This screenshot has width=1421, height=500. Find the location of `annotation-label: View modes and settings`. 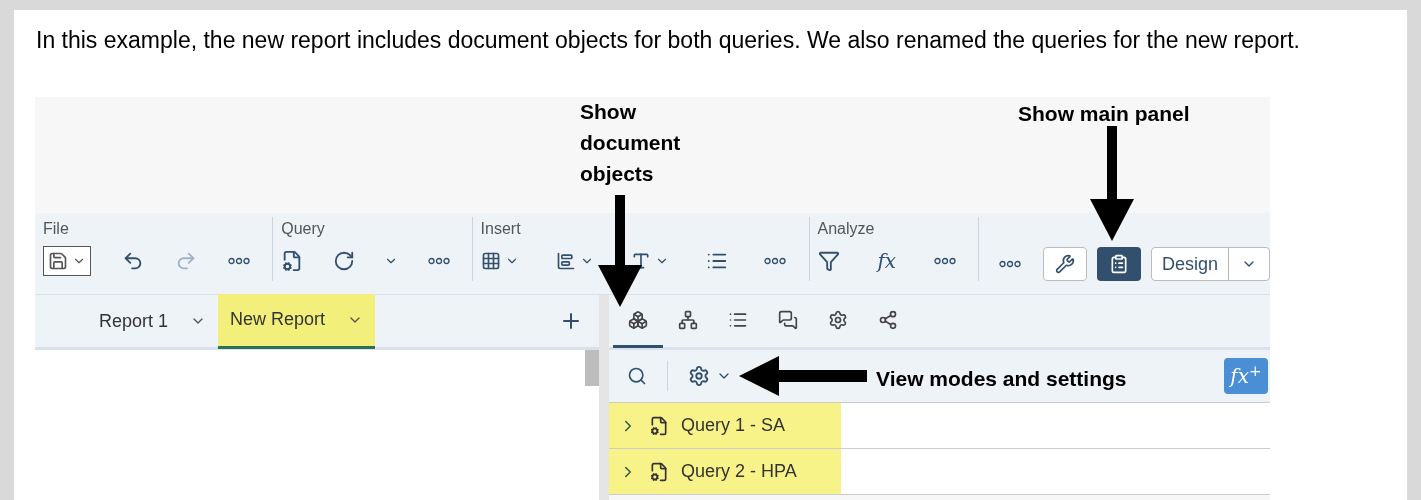

annotation-label: View modes and settings is located at coordinates (1001, 379).